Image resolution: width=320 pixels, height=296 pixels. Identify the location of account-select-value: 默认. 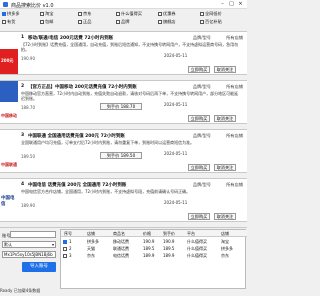
(8, 244).